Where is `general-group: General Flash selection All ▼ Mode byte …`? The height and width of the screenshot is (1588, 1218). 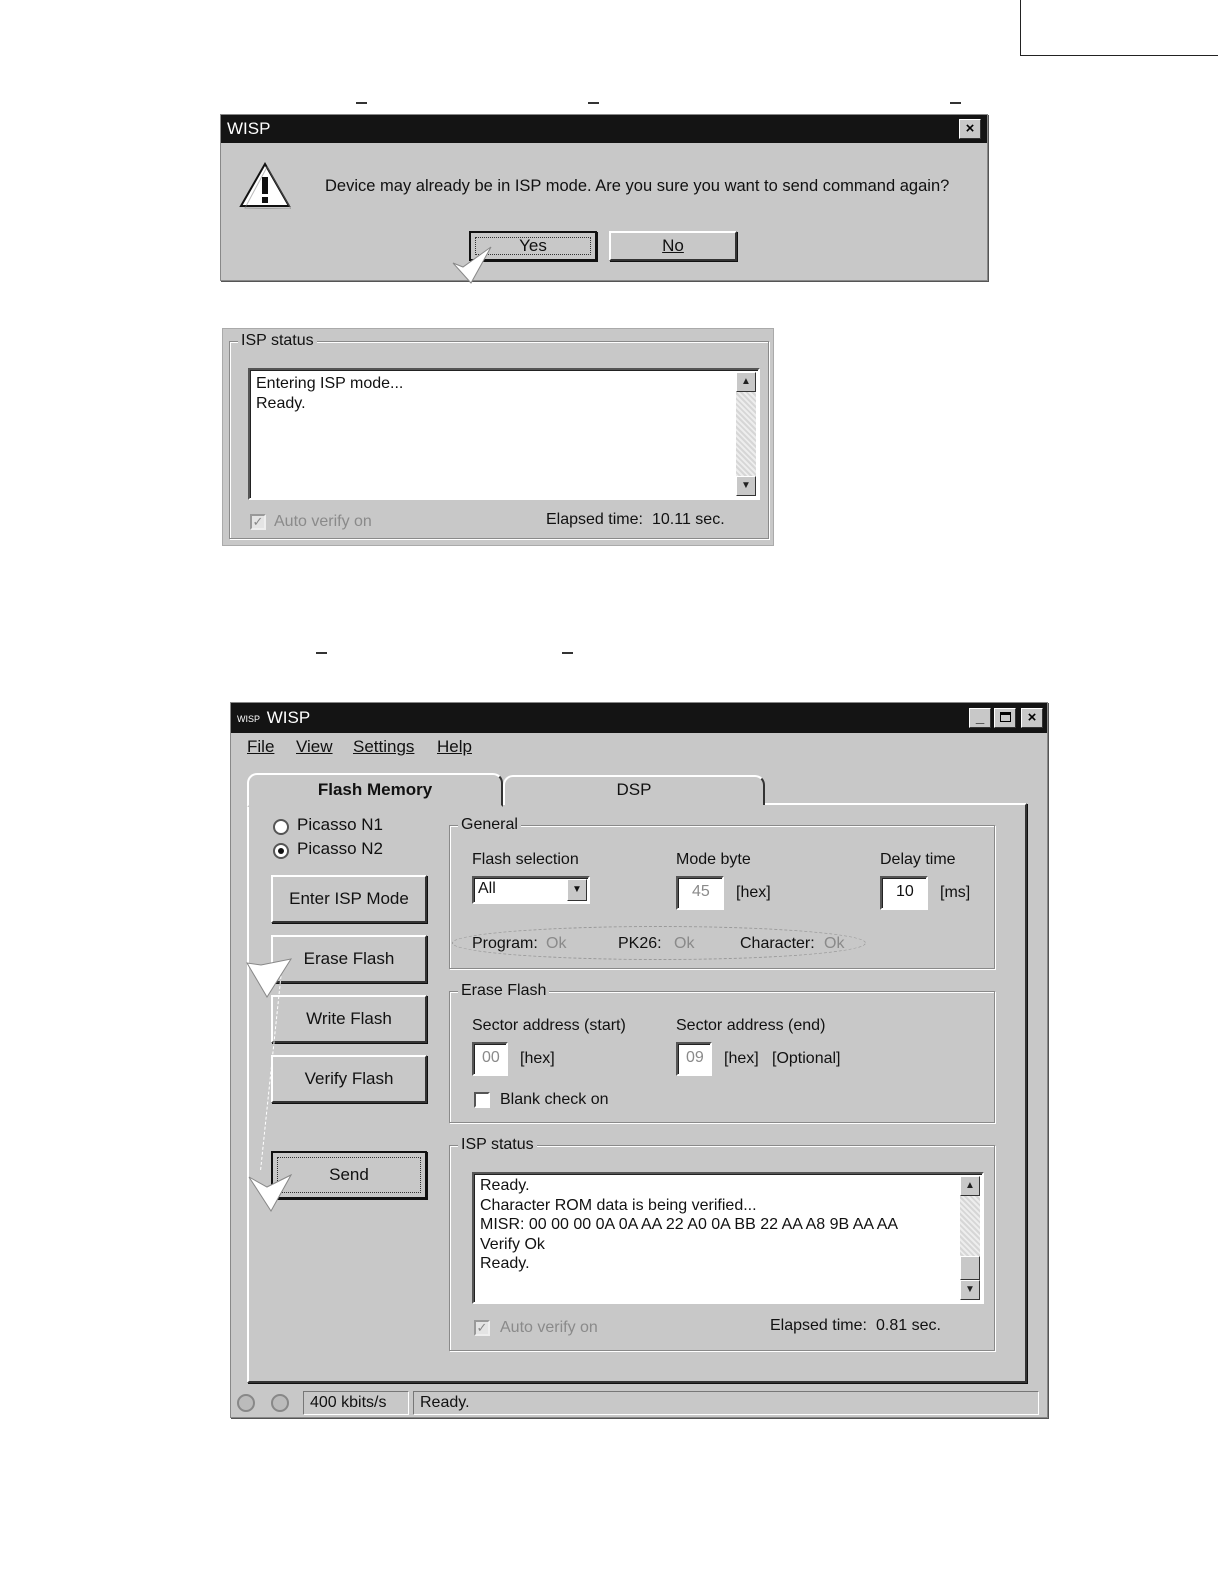
general-group: General Flash selection All ▼ Mode byte … is located at coordinates (722, 892).